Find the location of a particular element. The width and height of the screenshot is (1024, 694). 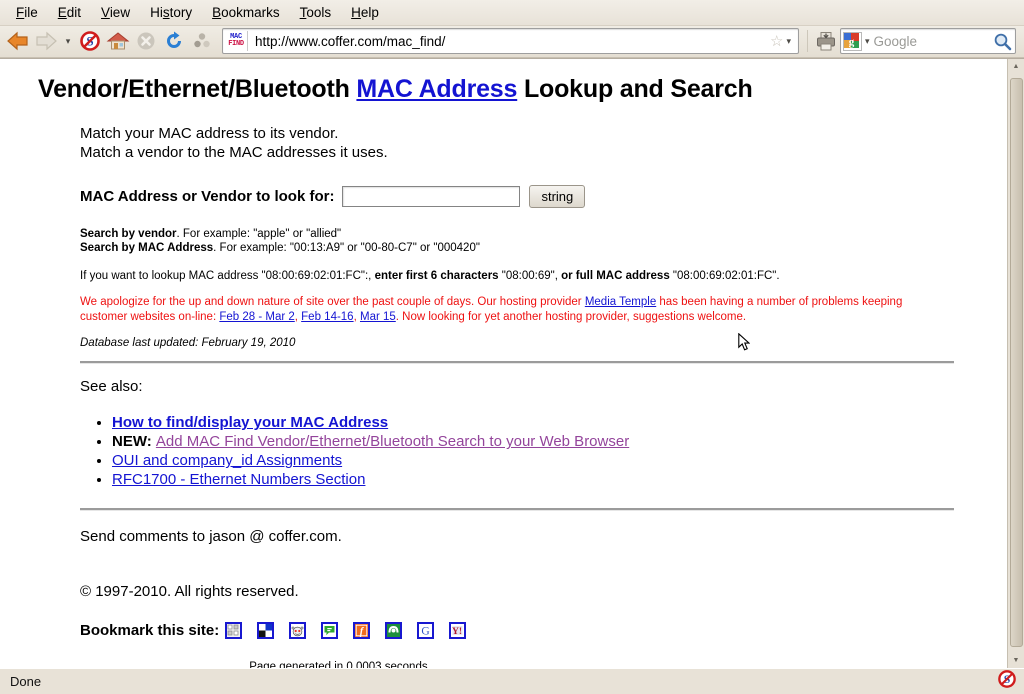

link-oui-assignments: OUI and company_id Assignments is located at coordinates (227, 460).